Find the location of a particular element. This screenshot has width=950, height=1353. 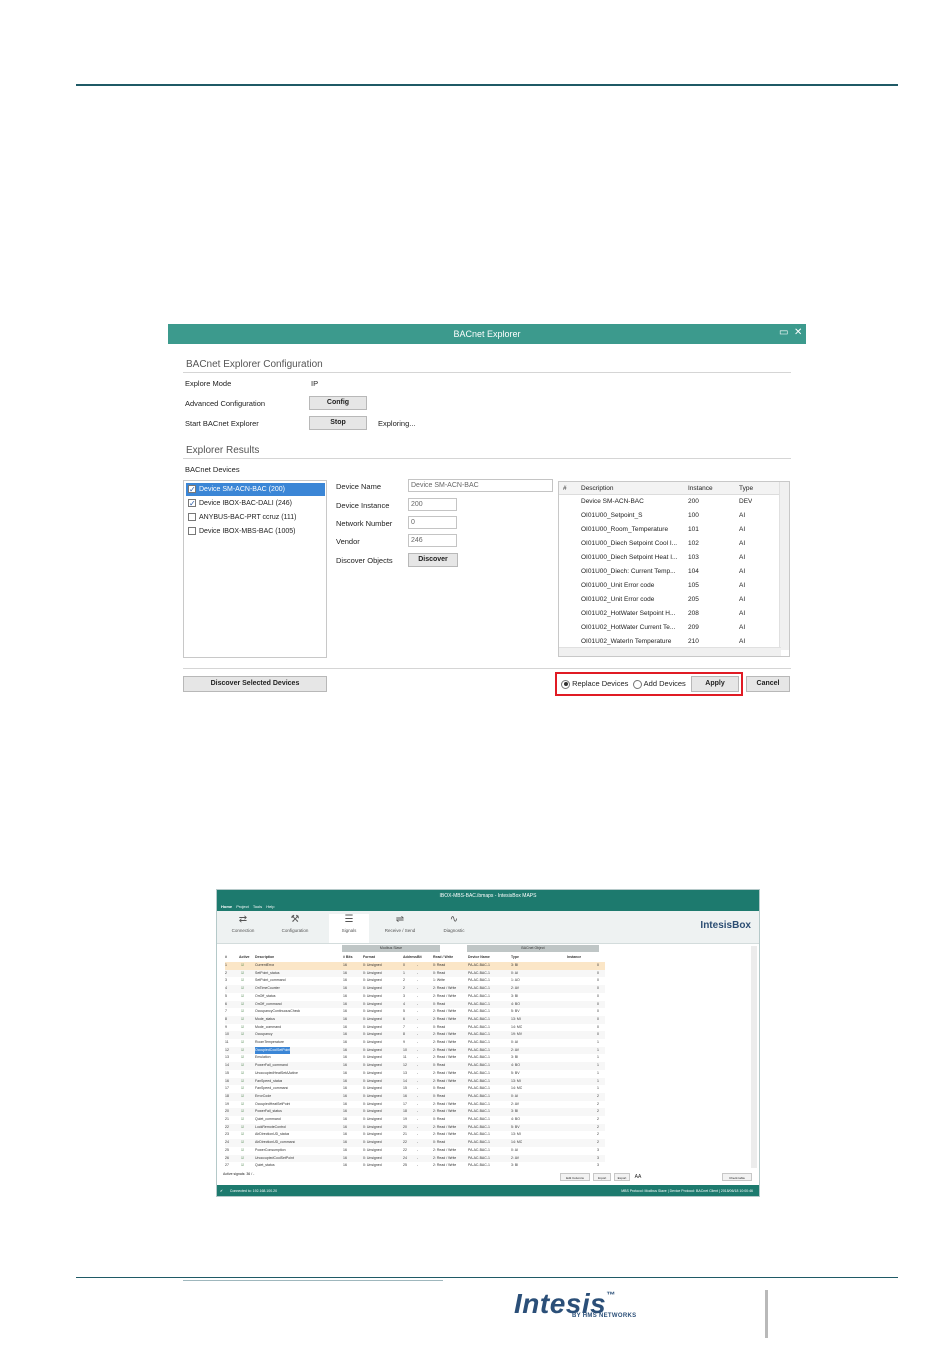

column-header: Bit is located at coordinates (419, 958).